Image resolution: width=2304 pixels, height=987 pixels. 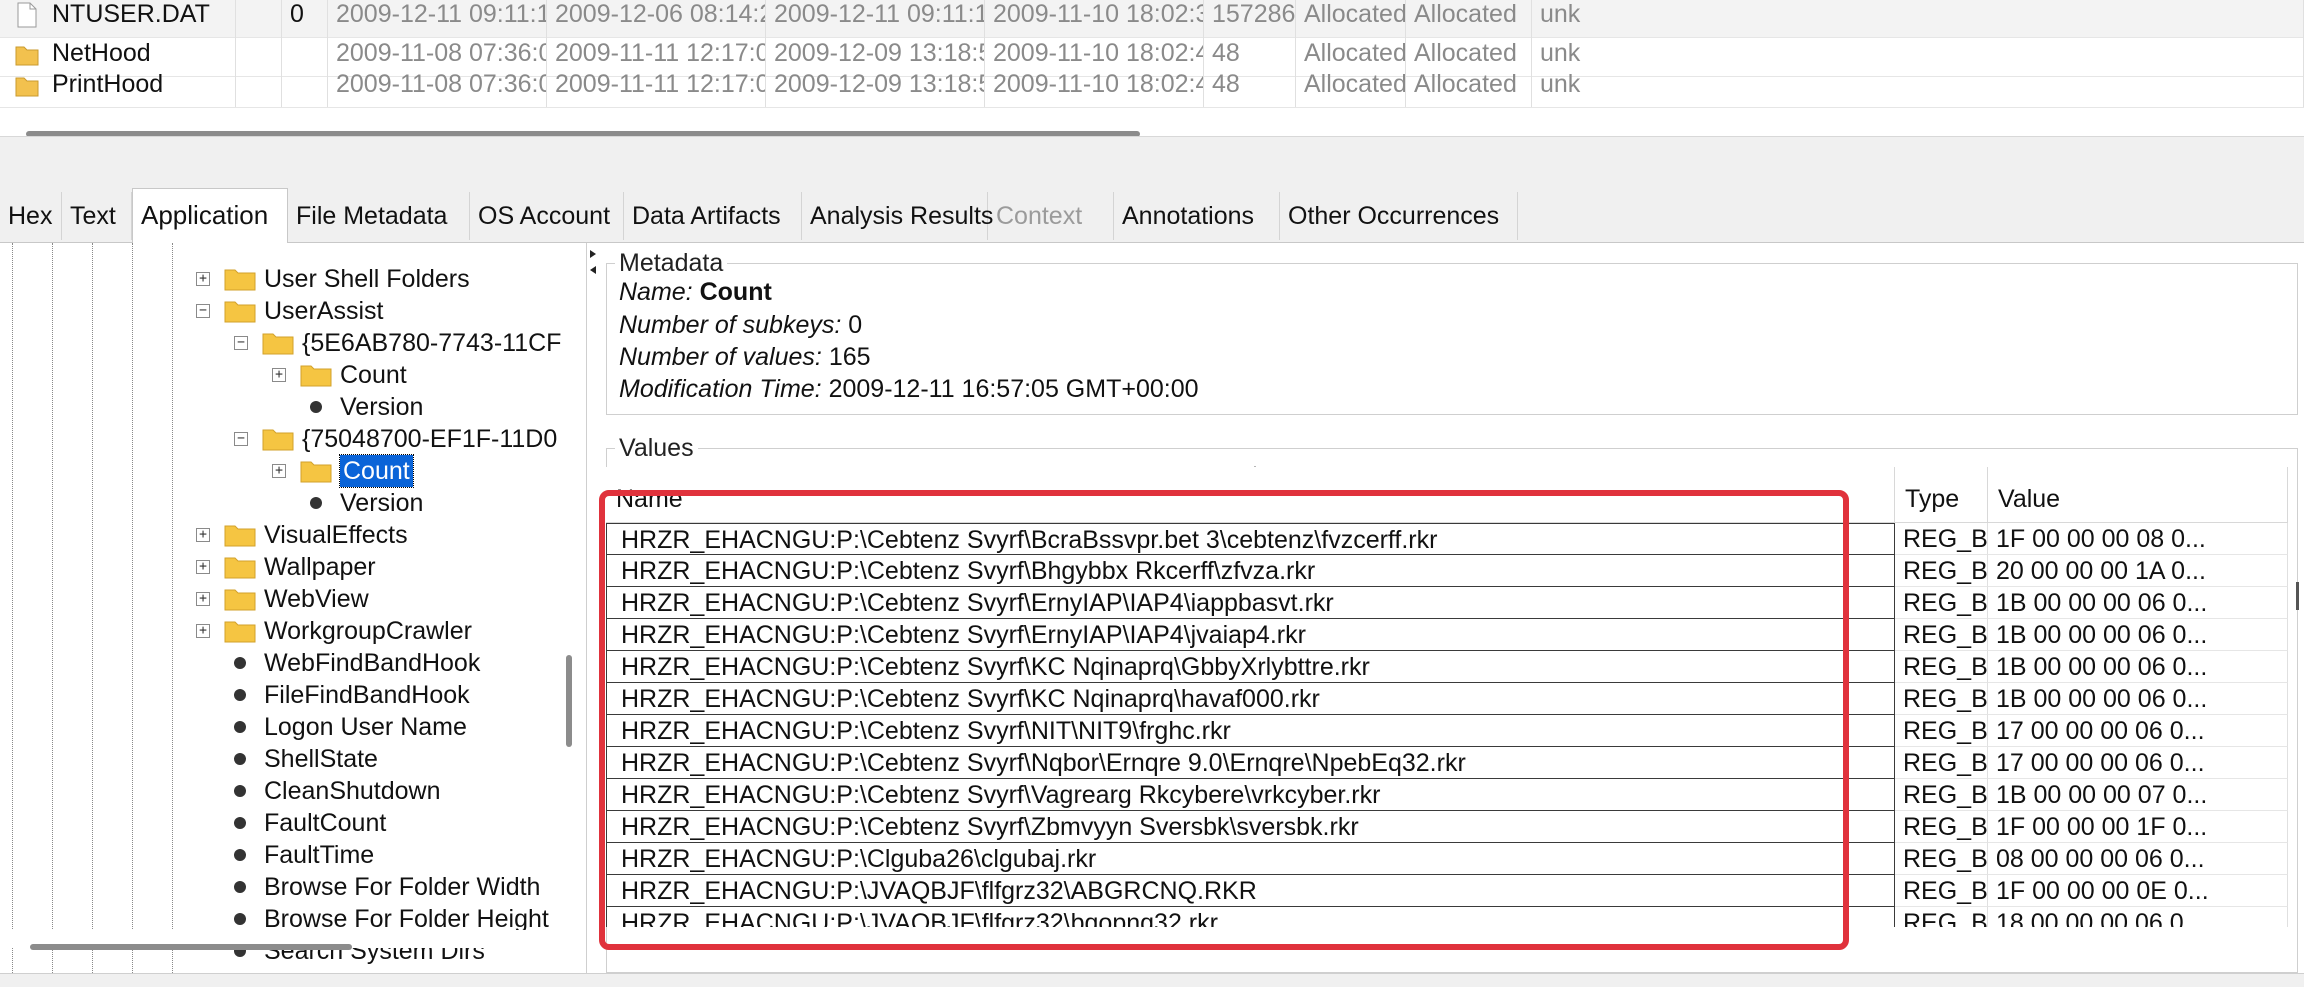 What do you see at coordinates (97, 216) in the screenshot?
I see `tab-text: Text` at bounding box center [97, 216].